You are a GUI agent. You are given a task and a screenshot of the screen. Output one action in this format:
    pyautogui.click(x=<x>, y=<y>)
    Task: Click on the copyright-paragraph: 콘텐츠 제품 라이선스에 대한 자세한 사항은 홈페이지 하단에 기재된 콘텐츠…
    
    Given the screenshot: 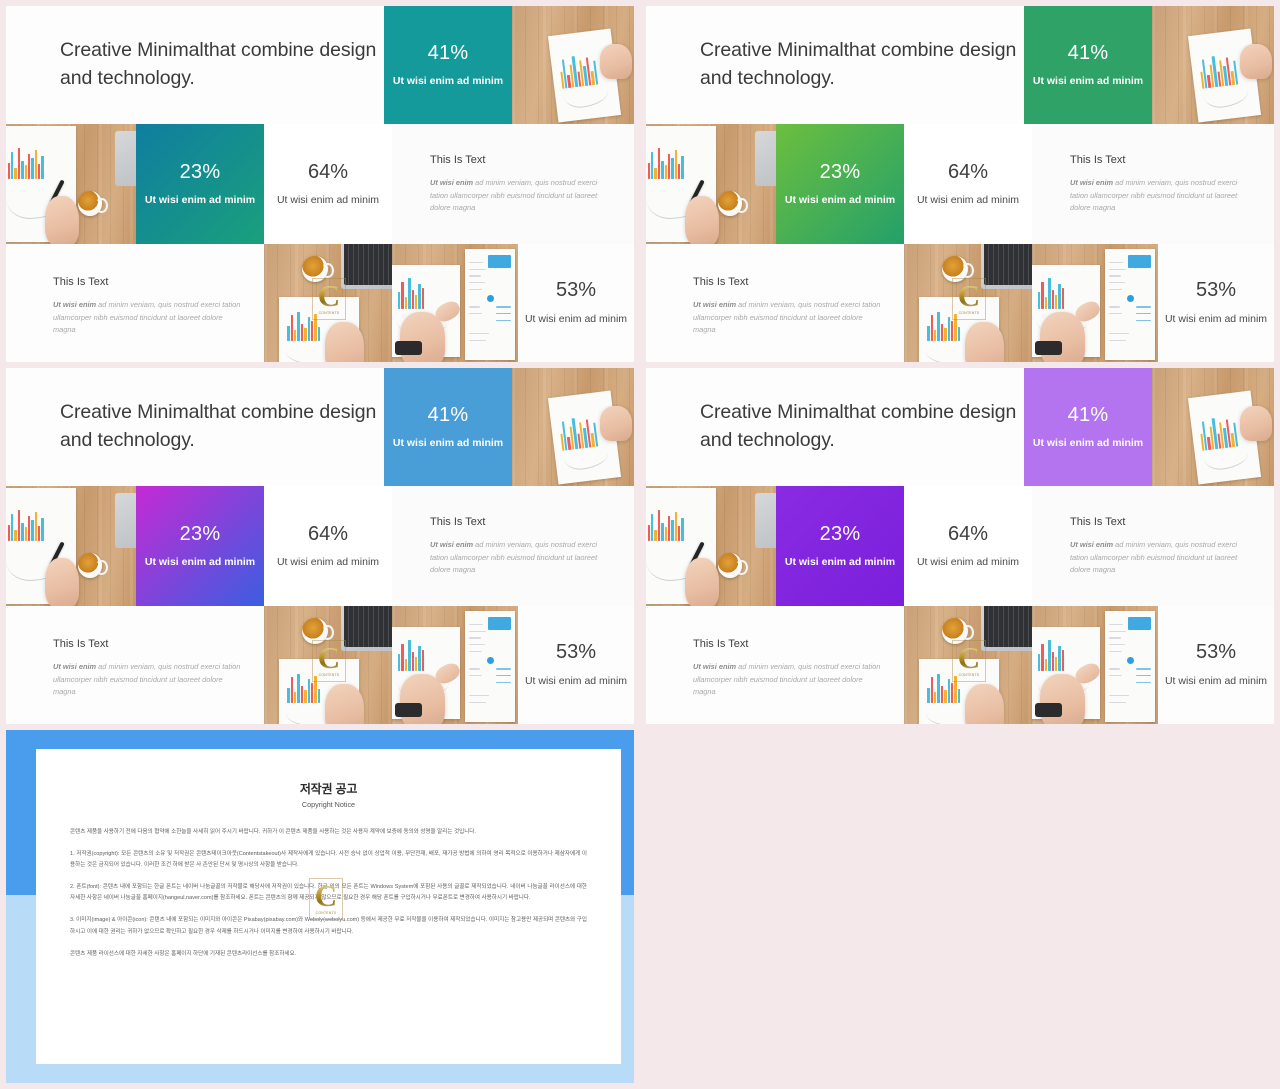 What is the action you would take?
    pyautogui.click(x=183, y=953)
    